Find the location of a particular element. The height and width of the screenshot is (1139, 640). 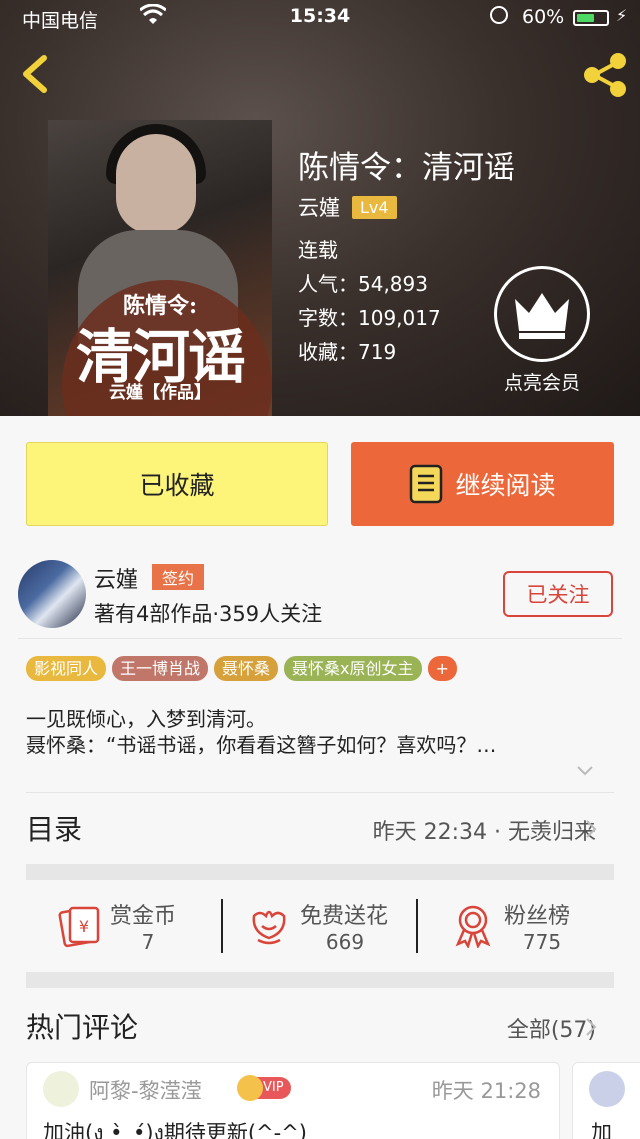

chevron-down-icon is located at coordinates (585, 771).